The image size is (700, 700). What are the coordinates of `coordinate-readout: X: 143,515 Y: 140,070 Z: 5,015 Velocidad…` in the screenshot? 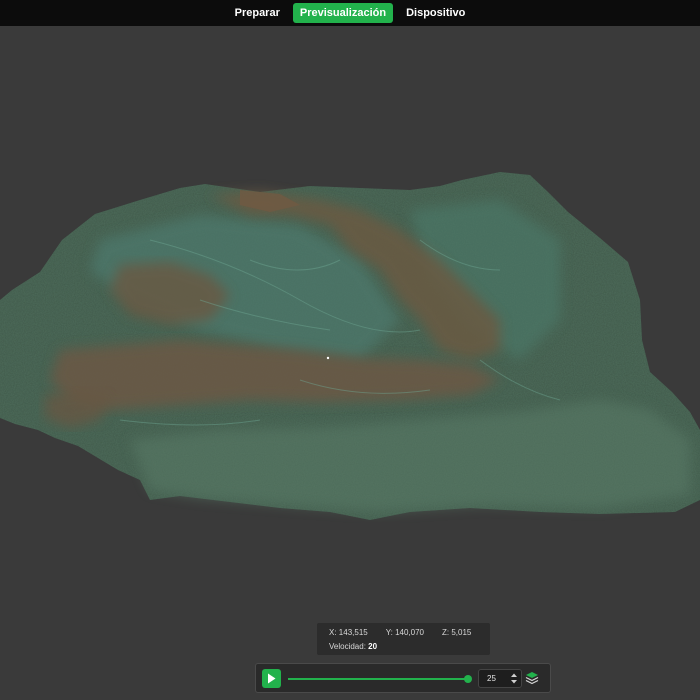 It's located at (403, 639).